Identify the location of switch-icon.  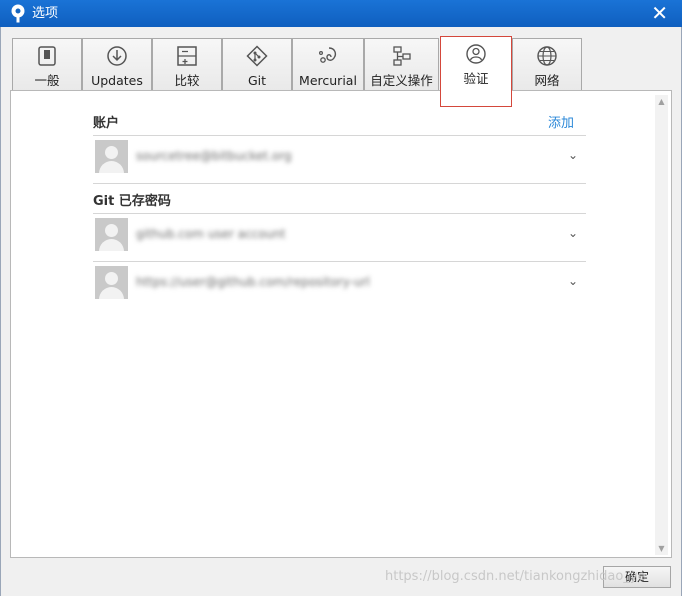
(47, 56).